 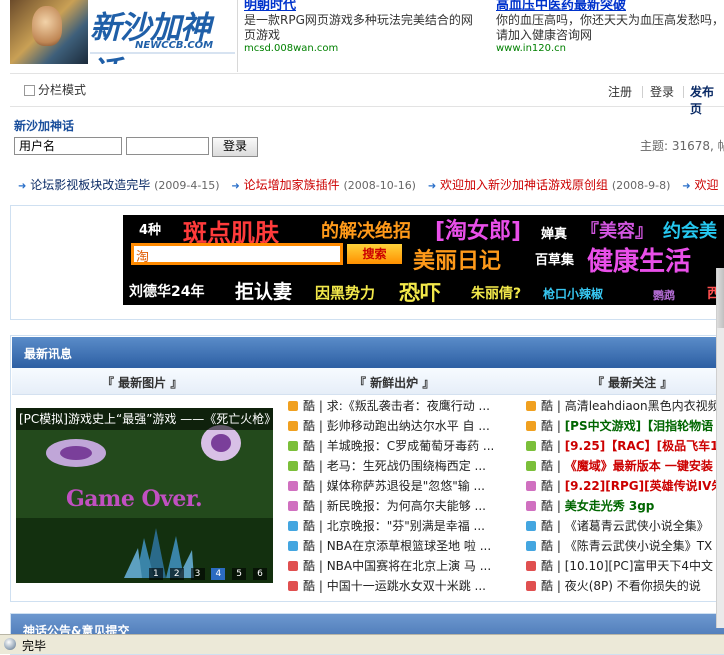 I want to click on news-item: 酷 | 夜火(8P) 不看你损失的说, so click(x=624, y=586).